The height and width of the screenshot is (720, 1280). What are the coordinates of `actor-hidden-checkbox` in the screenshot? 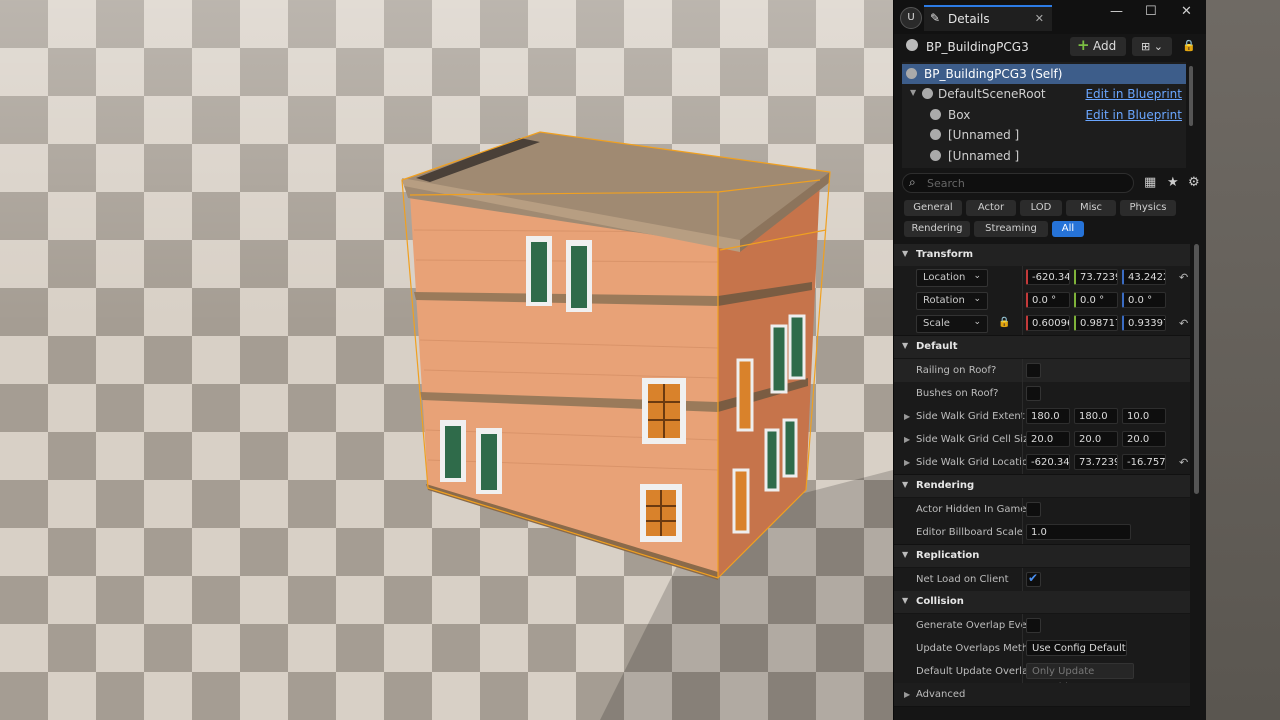 It's located at (1033, 509).